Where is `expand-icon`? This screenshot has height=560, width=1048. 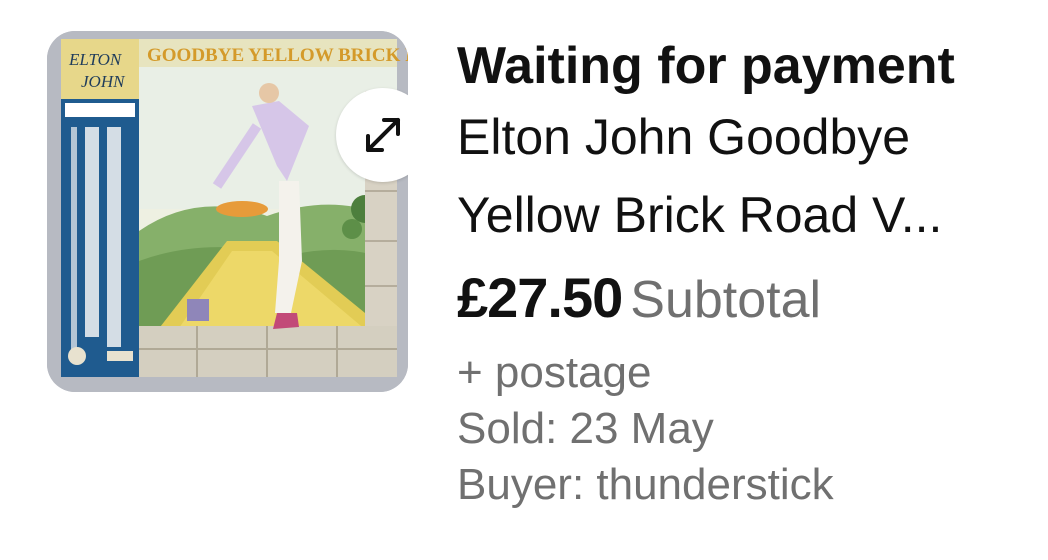
expand-icon is located at coordinates (383, 135).